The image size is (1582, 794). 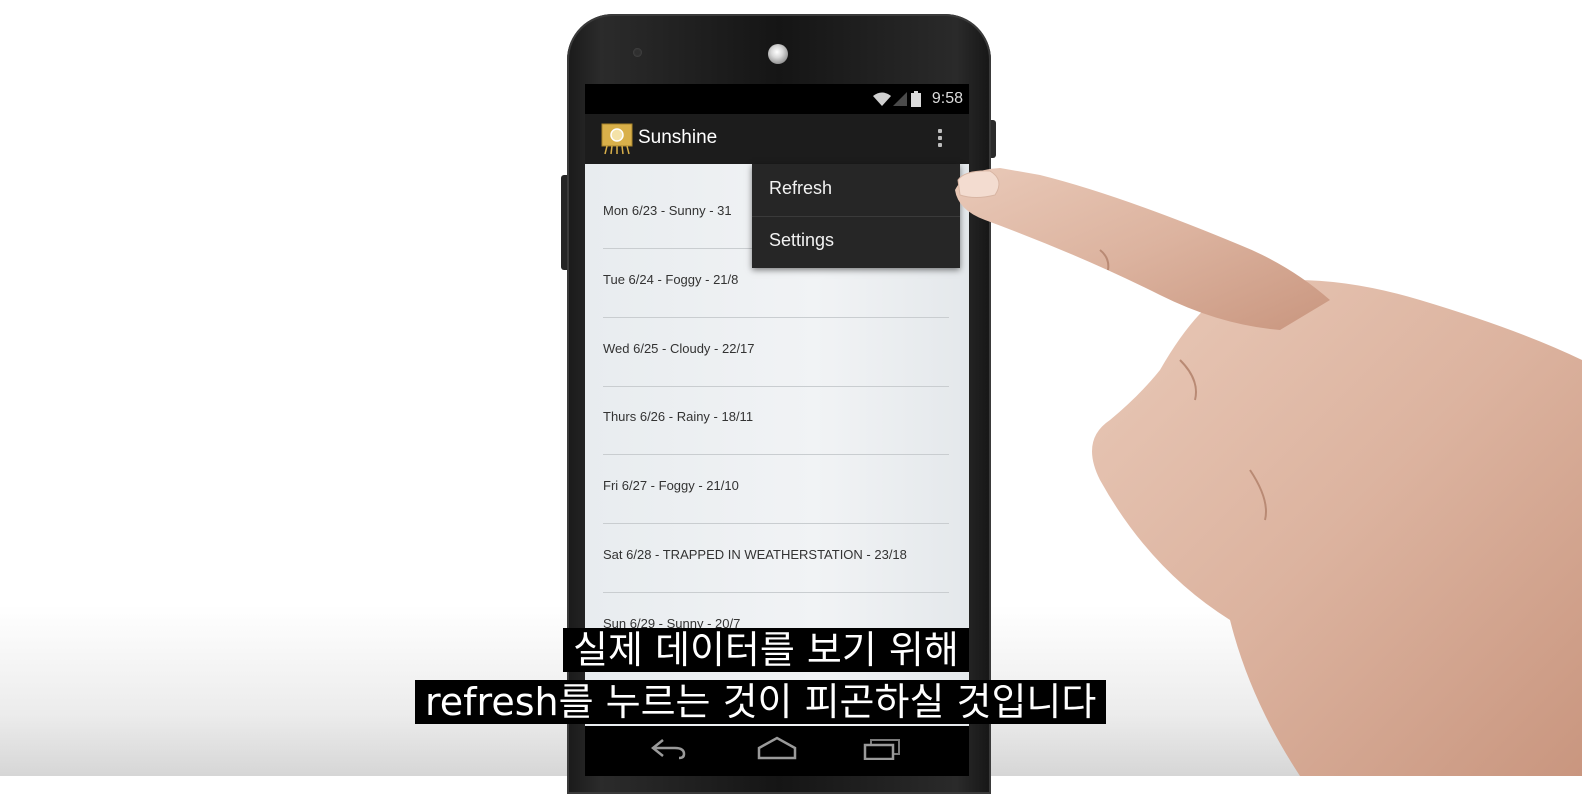 What do you see at coordinates (778, 54) in the screenshot?
I see `front-camera-icon` at bounding box center [778, 54].